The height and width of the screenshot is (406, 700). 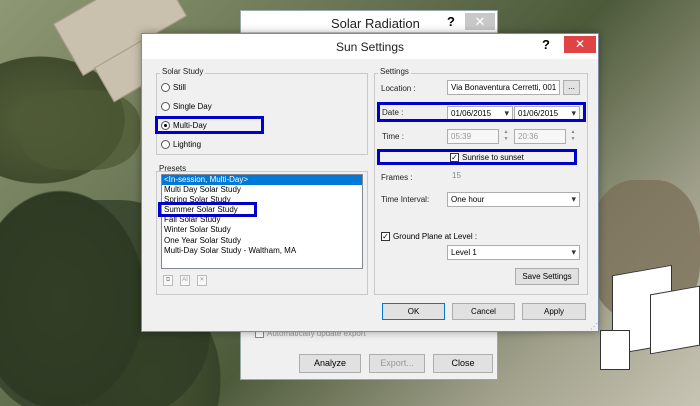 I want to click on level-dropdown: Level 1, so click(x=513, y=252).